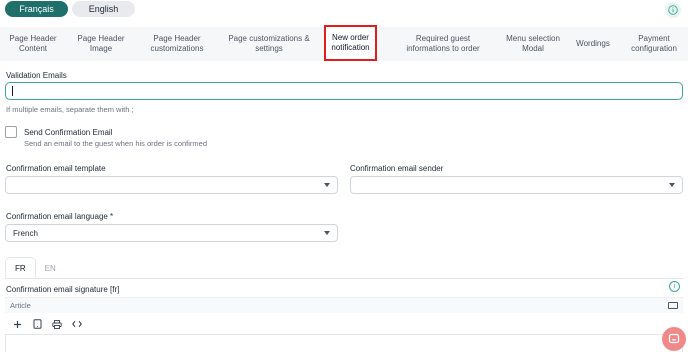 This screenshot has width=688, height=352. Describe the element at coordinates (673, 305) in the screenshot. I see `keyboard-icon` at that location.